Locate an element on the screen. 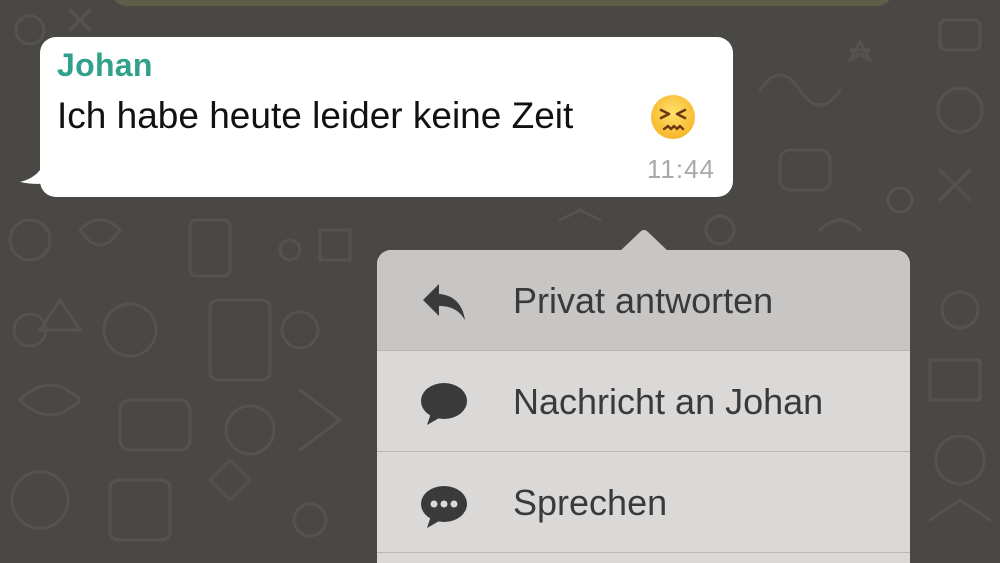 The width and height of the screenshot is (1000, 563). speech-bubble-icon is located at coordinates (444, 404).